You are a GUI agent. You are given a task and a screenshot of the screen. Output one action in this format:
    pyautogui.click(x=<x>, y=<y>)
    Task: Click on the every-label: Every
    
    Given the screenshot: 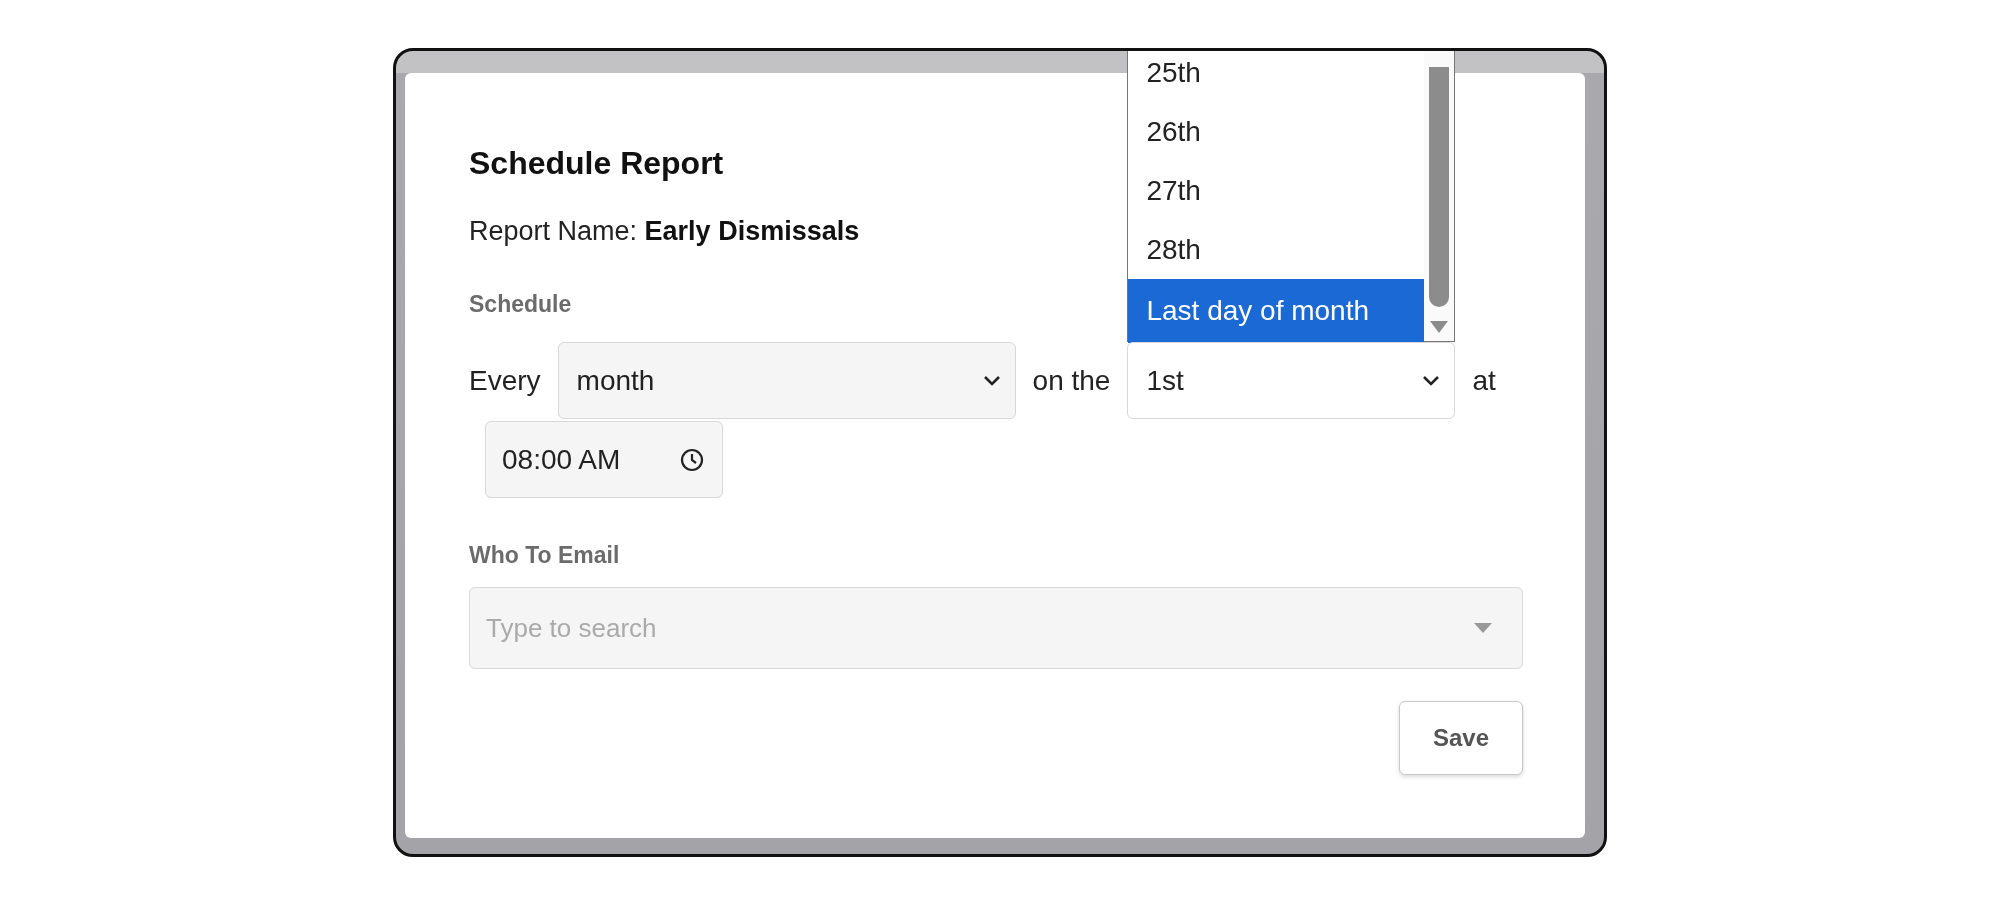 What is the action you would take?
    pyautogui.click(x=505, y=380)
    